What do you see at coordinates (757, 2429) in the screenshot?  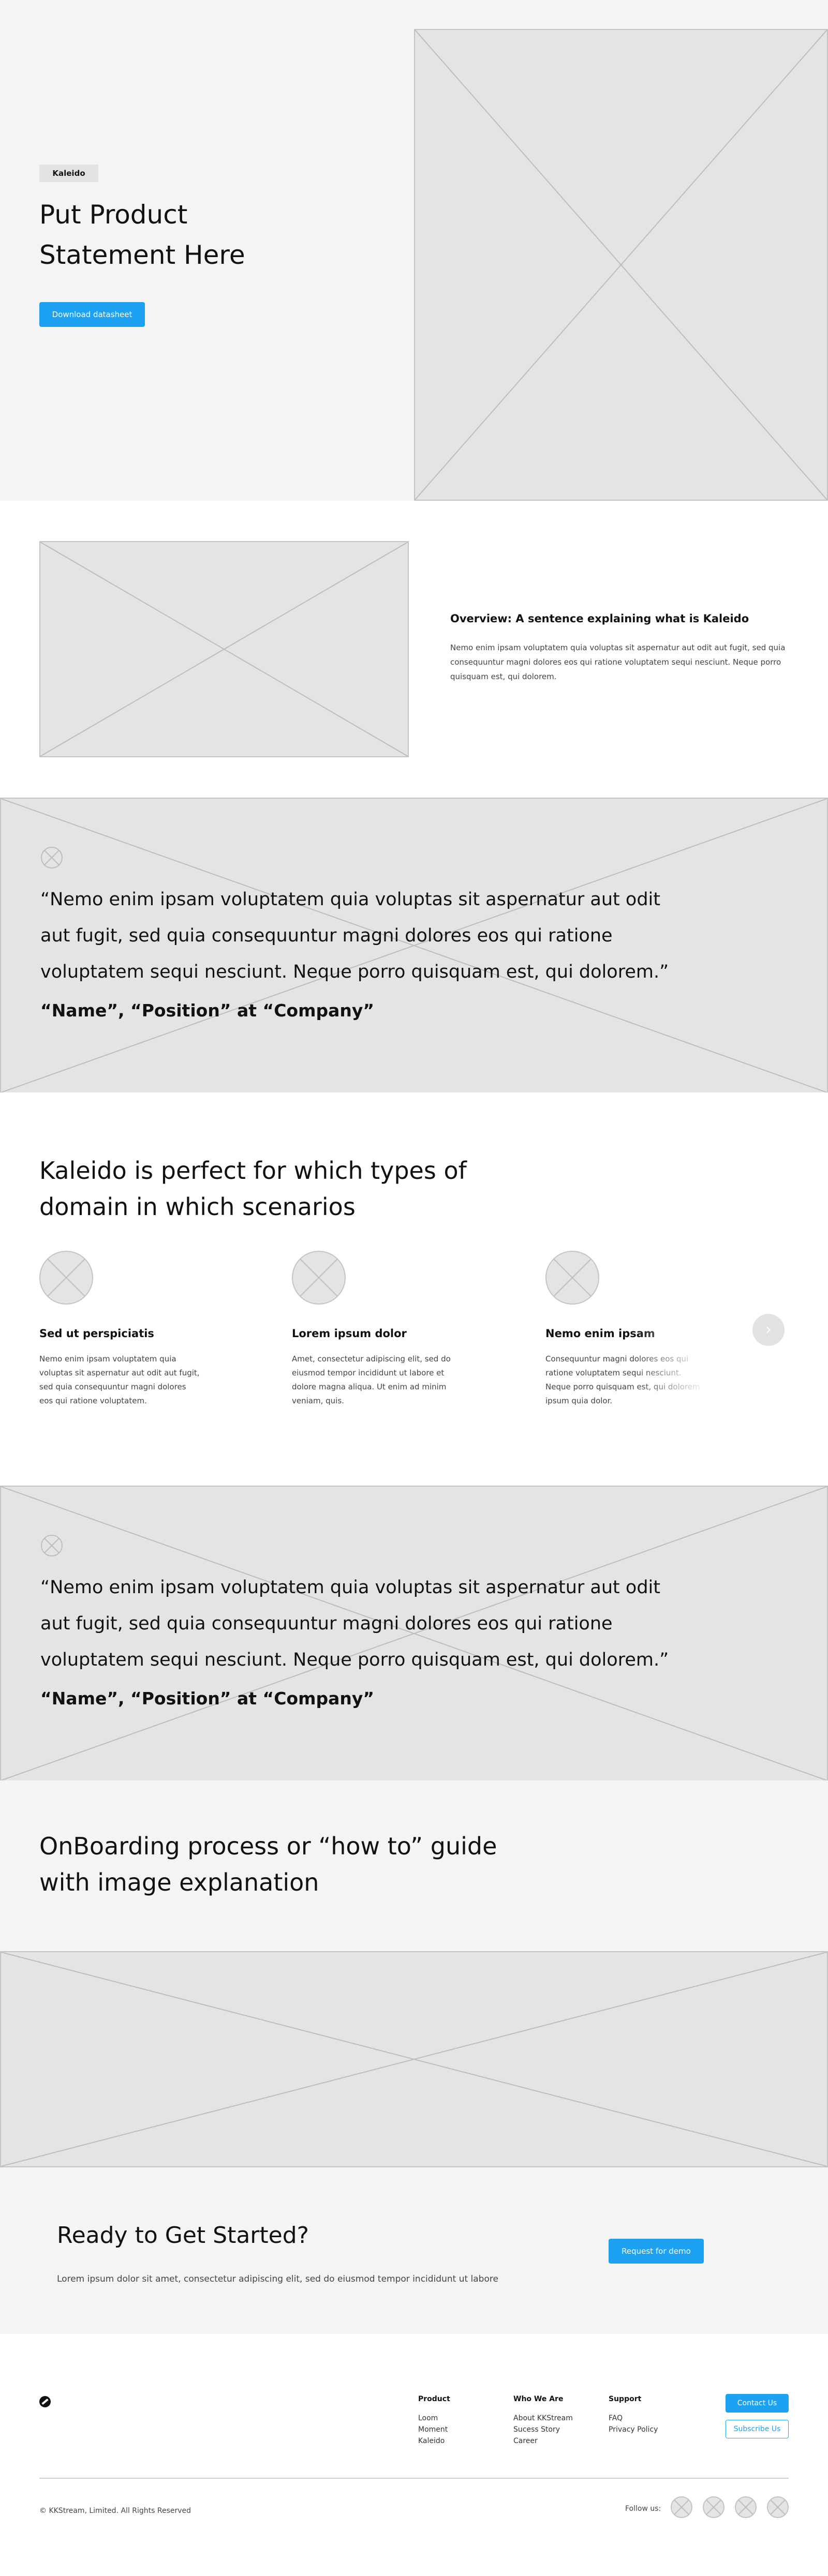 I see `subscribe-us-button: Subscribe Us` at bounding box center [757, 2429].